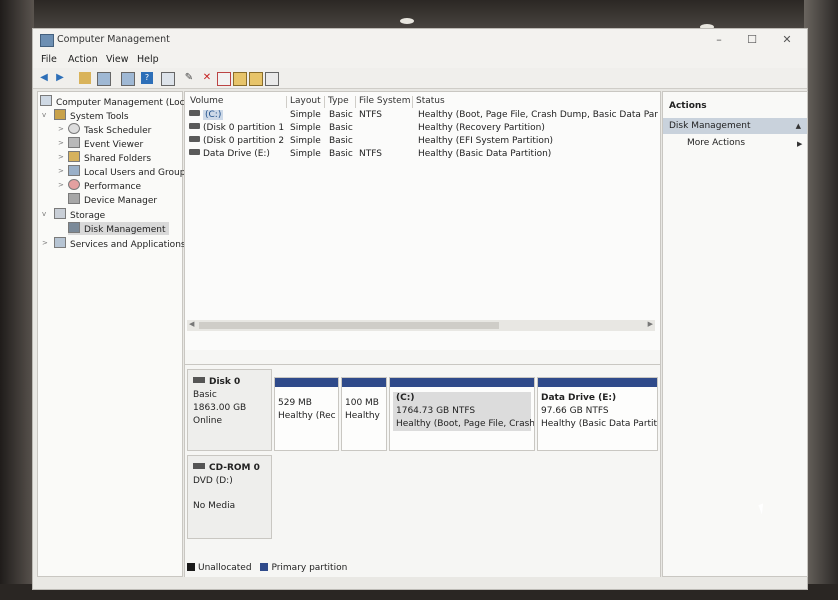 The width and height of the screenshot is (838, 600). I want to click on window-title: Computer Management, so click(113, 39).